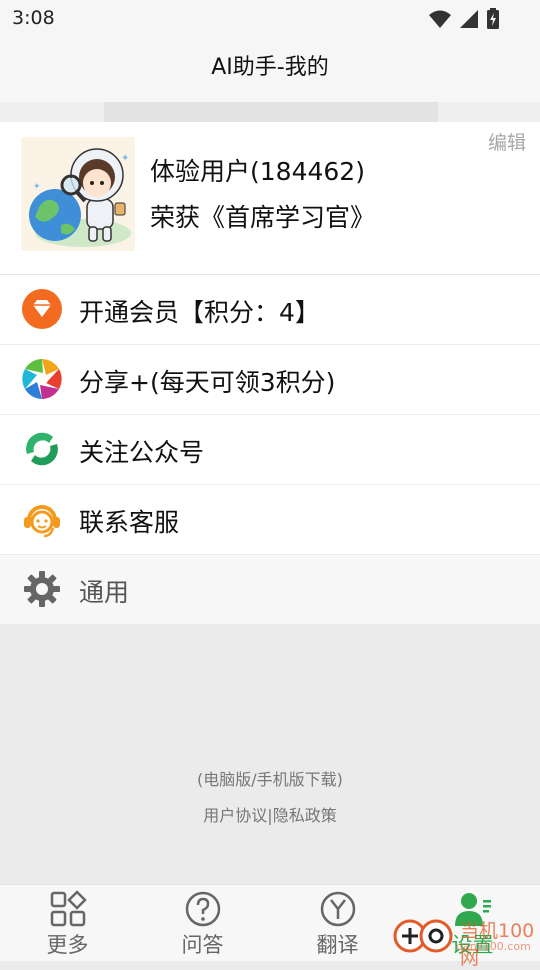  I want to click on menu-item-label: 关注公众号, so click(142, 452).